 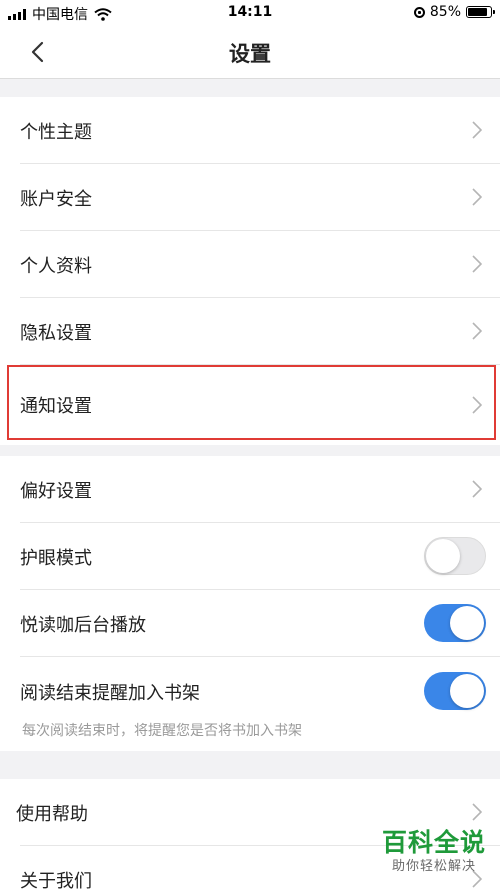 What do you see at coordinates (250, 704) in the screenshot?
I see `row-bookshelf-reminder: 阅读结束提醒加入书架 每次阅读结束时，将提醒您是否将书加入书架` at bounding box center [250, 704].